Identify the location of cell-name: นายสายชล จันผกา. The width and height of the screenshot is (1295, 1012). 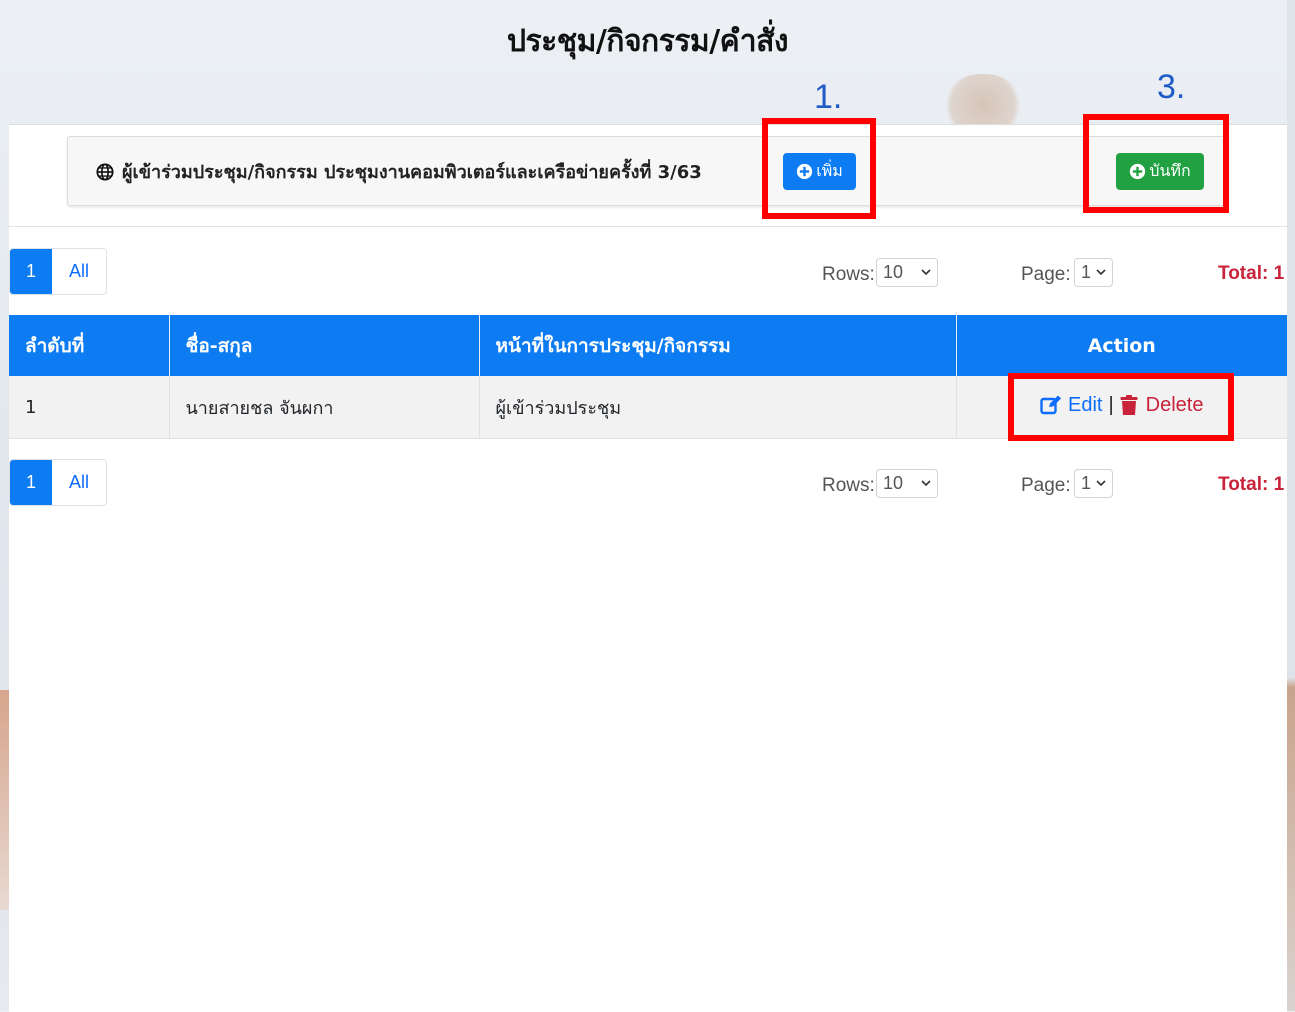
(324, 407).